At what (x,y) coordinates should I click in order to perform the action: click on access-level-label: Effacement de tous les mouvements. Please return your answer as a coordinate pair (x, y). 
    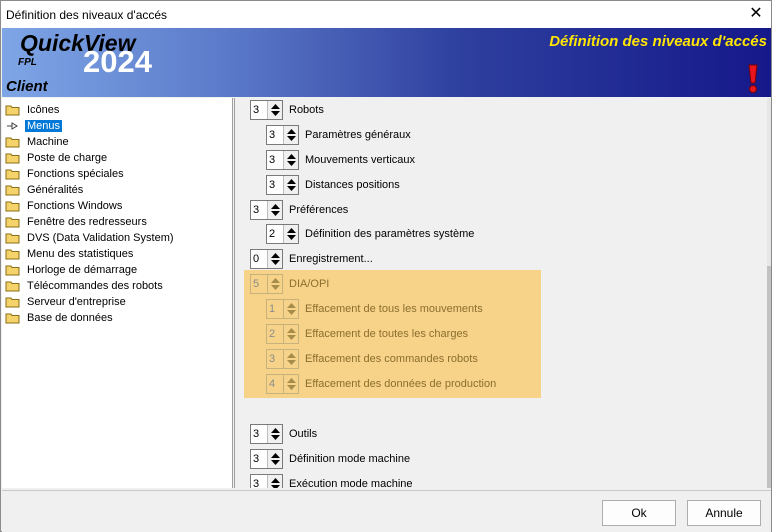
    Looking at the image, I should click on (394, 309).